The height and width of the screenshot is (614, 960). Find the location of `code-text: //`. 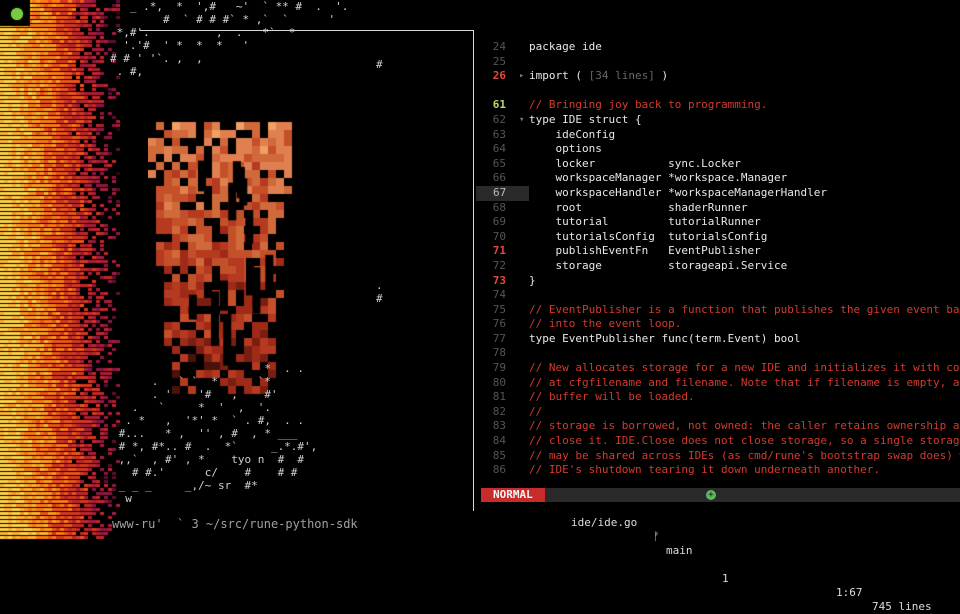

code-text: // is located at coordinates (535, 412).